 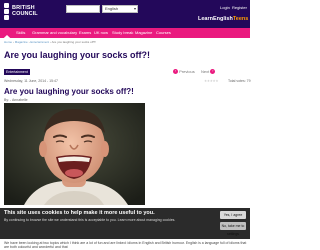 I want to click on nav-item-courses: Courses, so click(x=163, y=32).